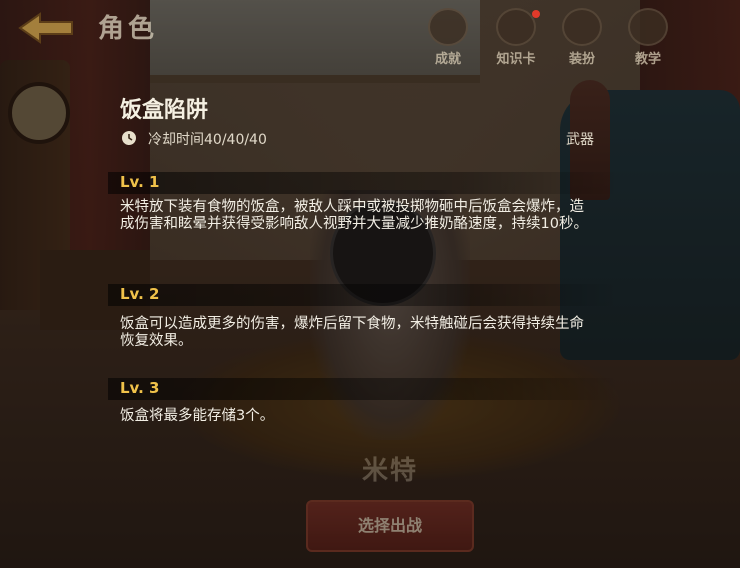 The image size is (740, 568). What do you see at coordinates (582, 27) in the screenshot?
I see `outfit-icon` at bounding box center [582, 27].